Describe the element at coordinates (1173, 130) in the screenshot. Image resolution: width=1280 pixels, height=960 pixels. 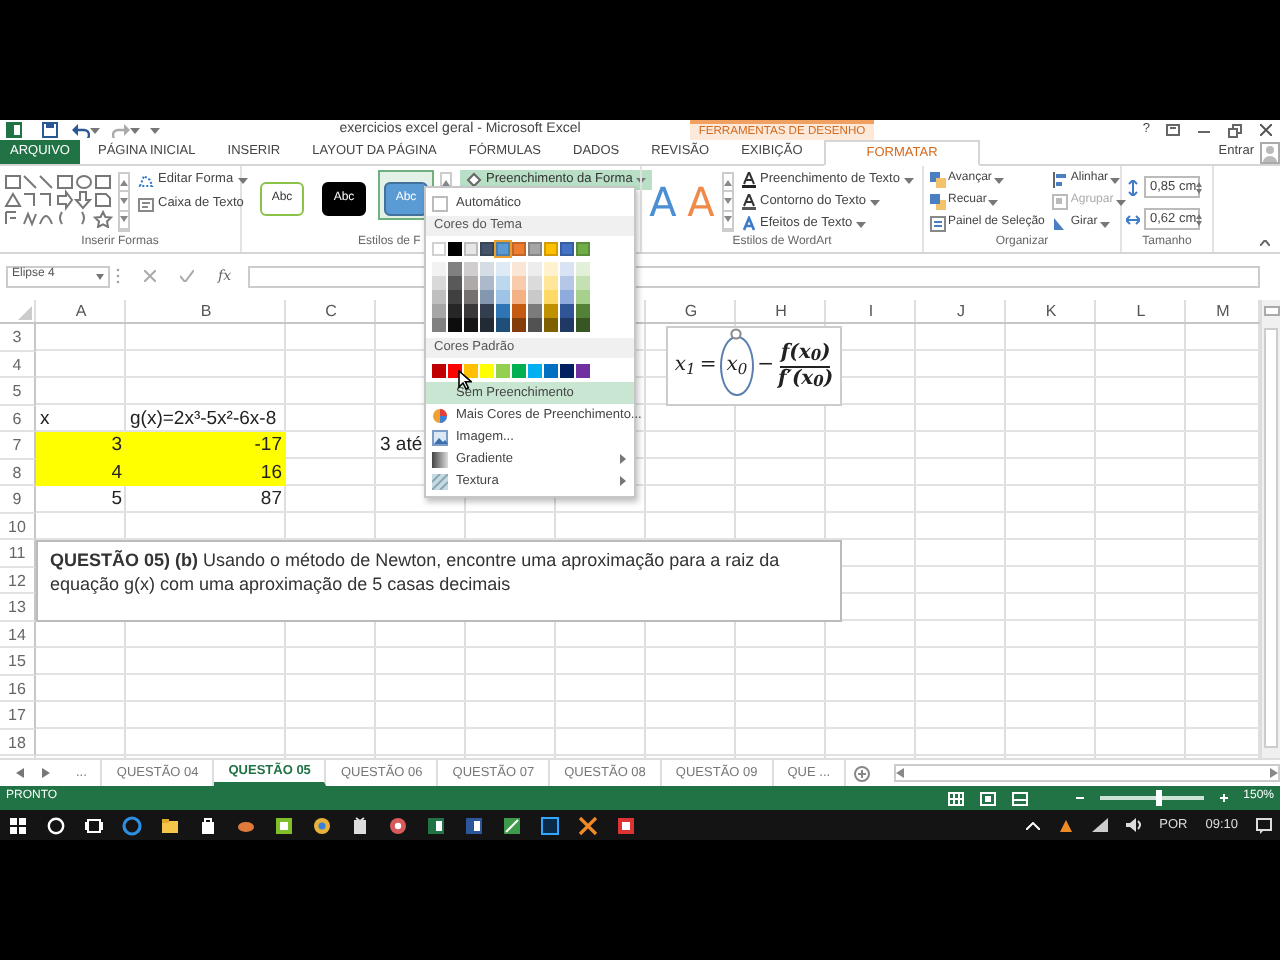
I see `ribbon-options-icon` at that location.